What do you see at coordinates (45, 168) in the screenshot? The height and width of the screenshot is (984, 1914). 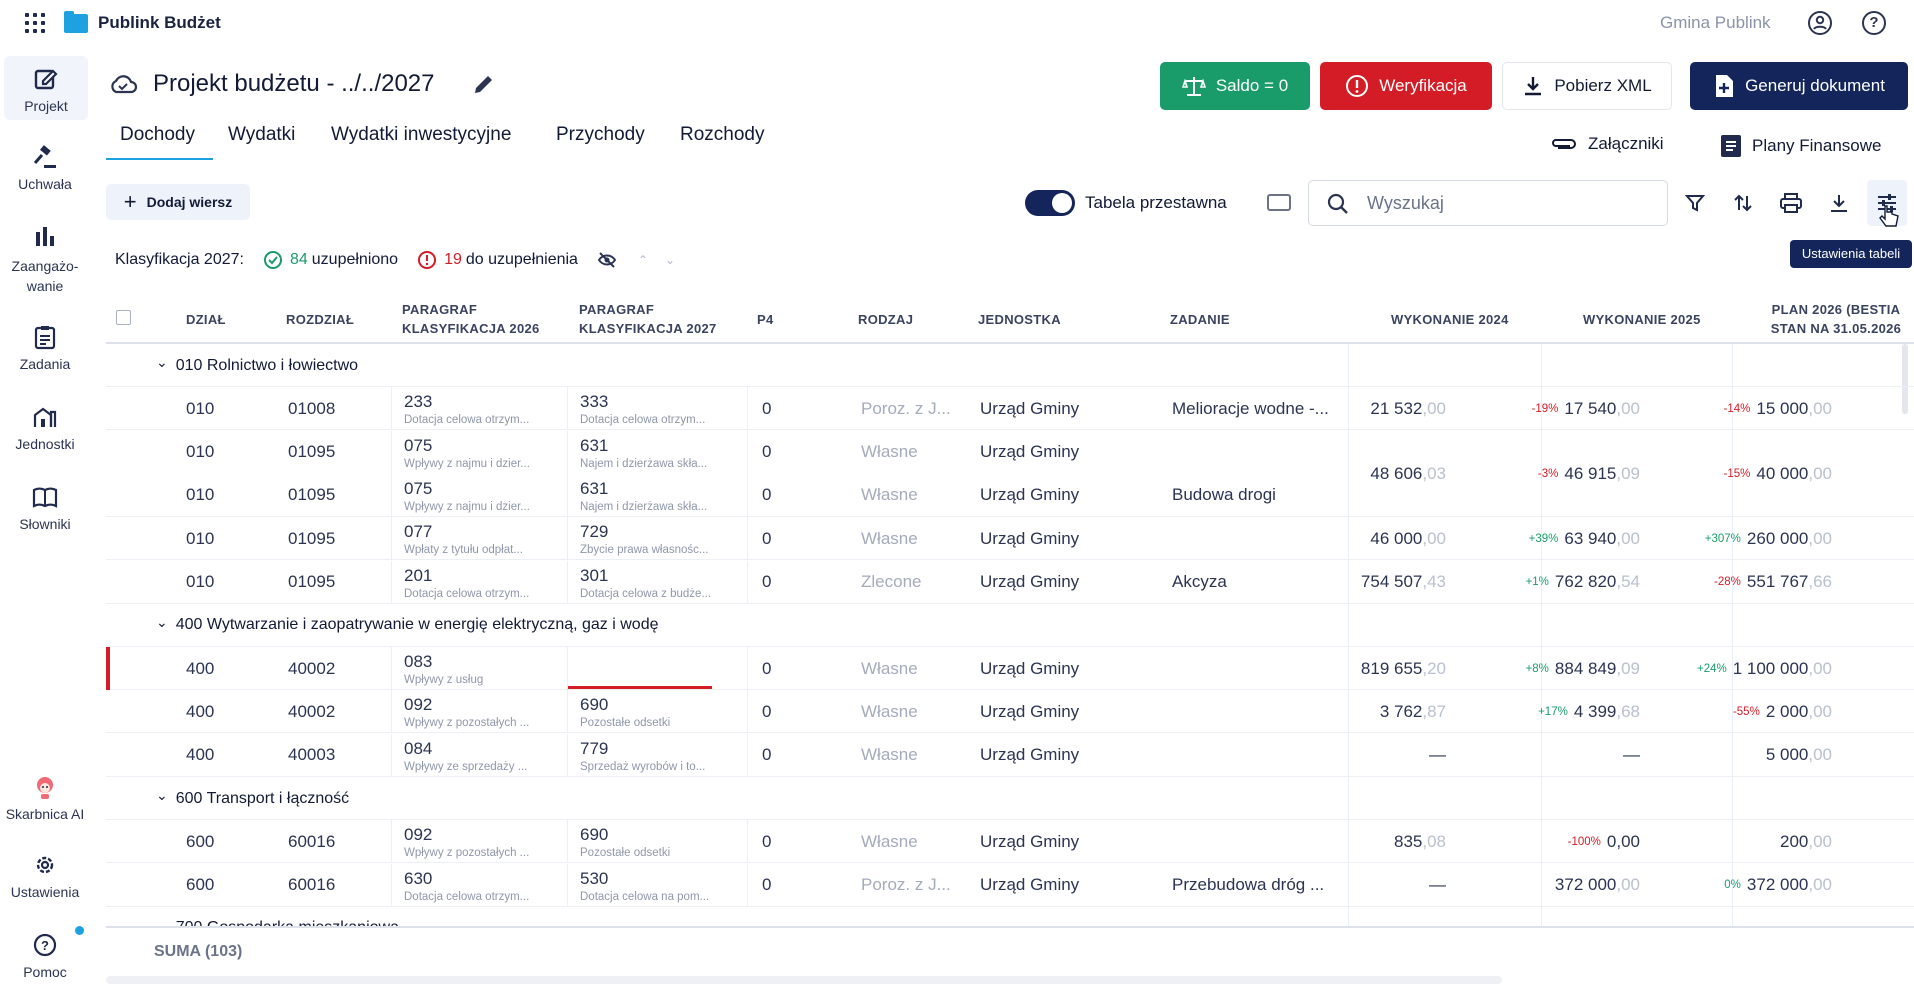 I see `sidebar-item-uchwala: Uchwała` at bounding box center [45, 168].